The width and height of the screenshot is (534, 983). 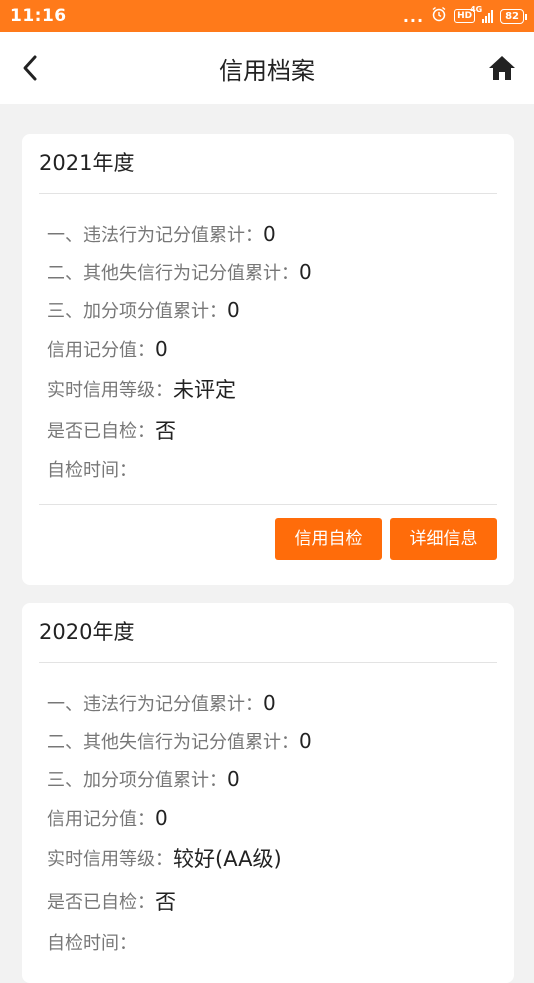 I want to click on signal-icon: 4G, so click(x=482, y=14).